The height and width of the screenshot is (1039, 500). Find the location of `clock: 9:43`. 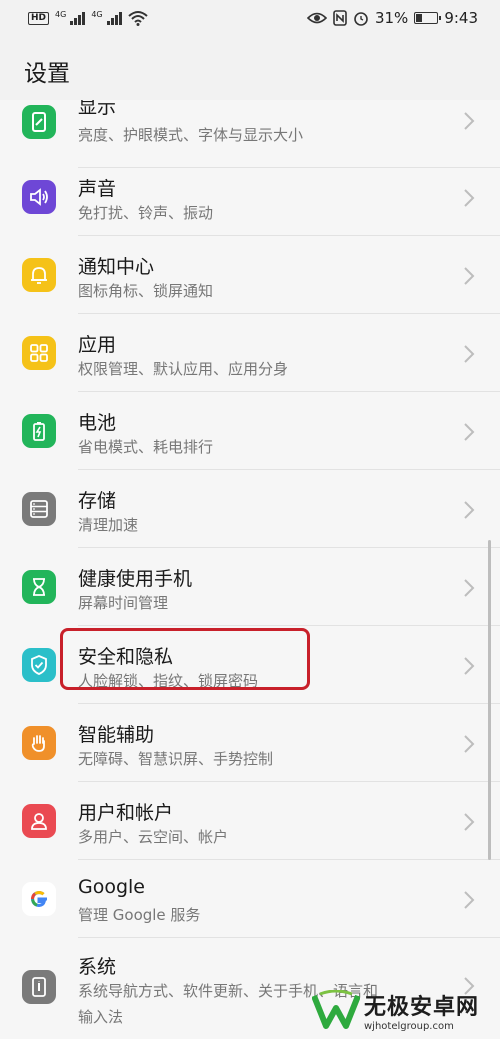

clock: 9:43 is located at coordinates (461, 18).